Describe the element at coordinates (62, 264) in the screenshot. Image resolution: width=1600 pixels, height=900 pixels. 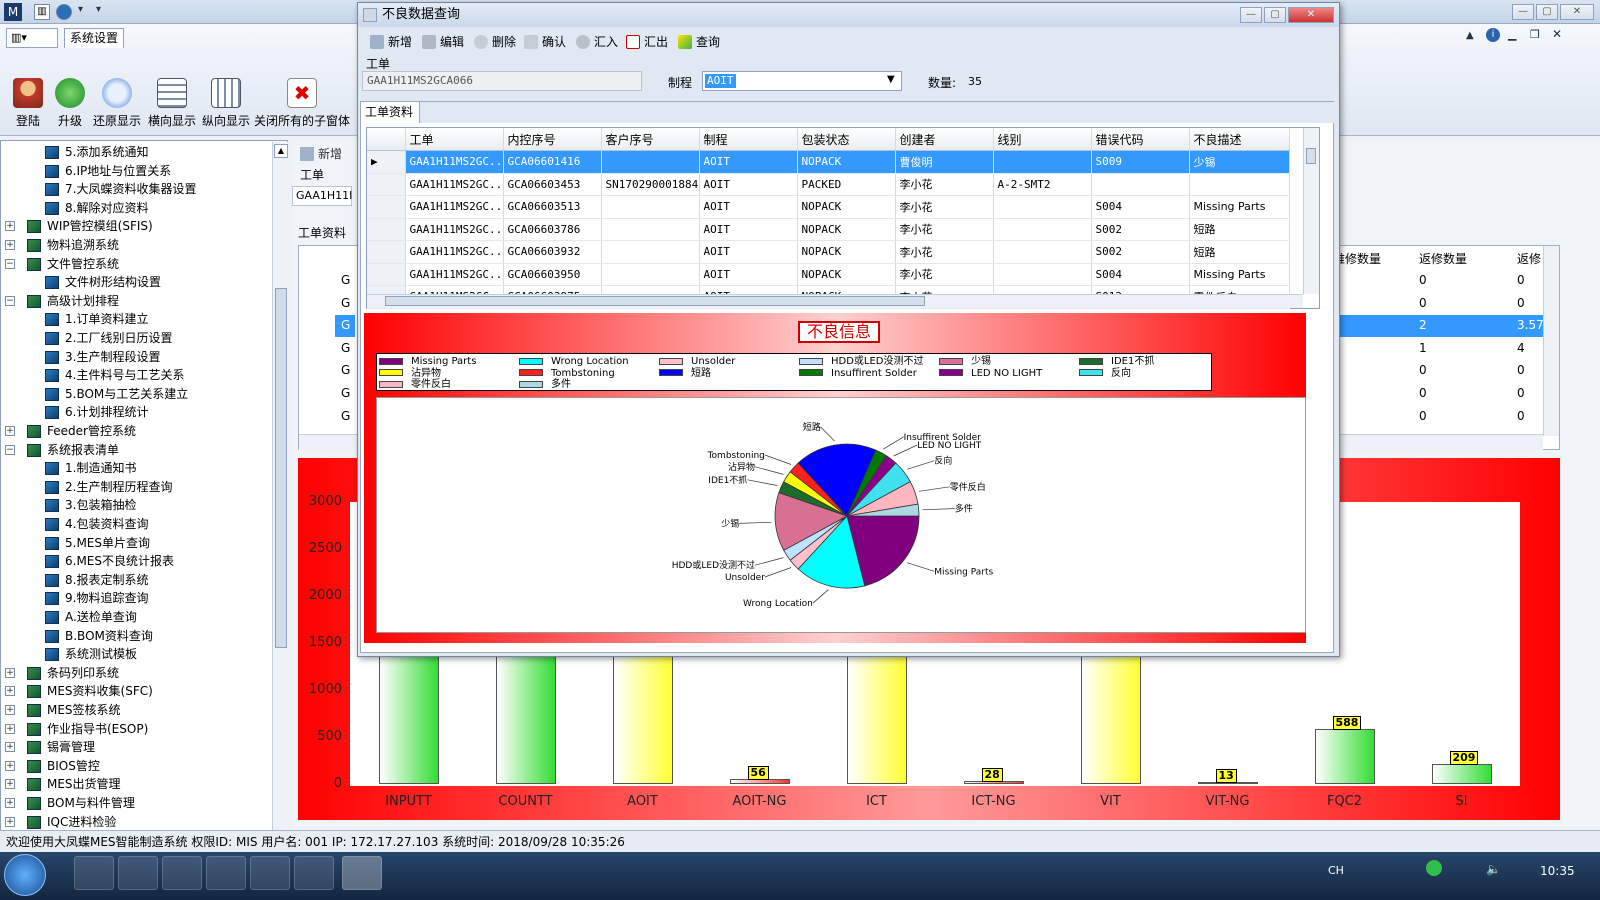
I see `sidebar-item: − 文件管控系统` at that location.